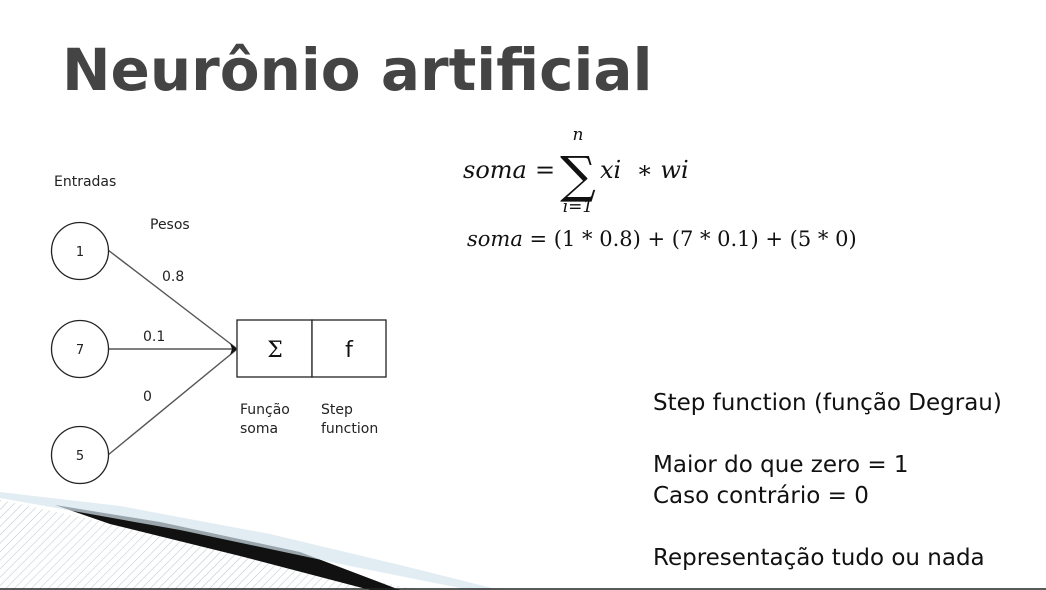 The height and width of the screenshot is (590, 1046). What do you see at coordinates (349, 350) in the screenshot?
I see `function-symbol: f` at bounding box center [349, 350].